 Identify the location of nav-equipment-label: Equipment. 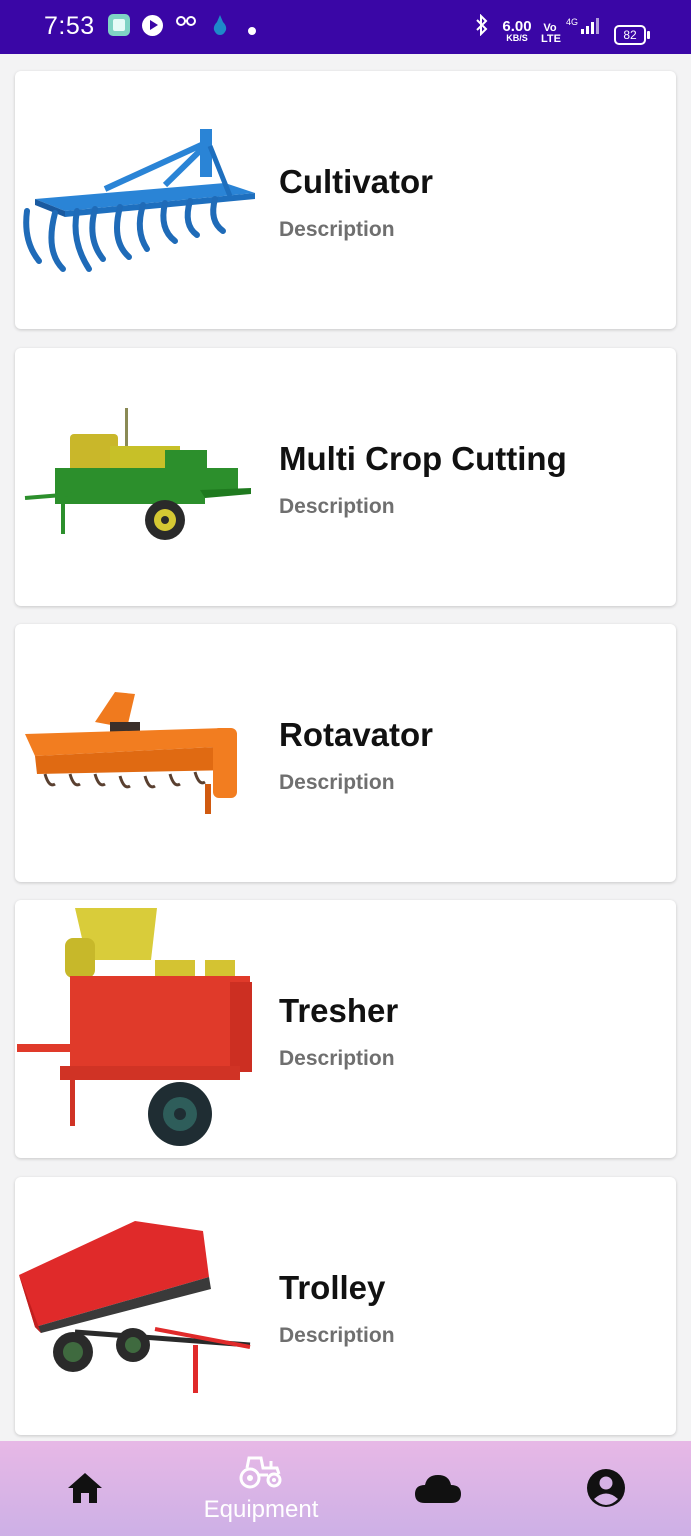
(261, 1509).